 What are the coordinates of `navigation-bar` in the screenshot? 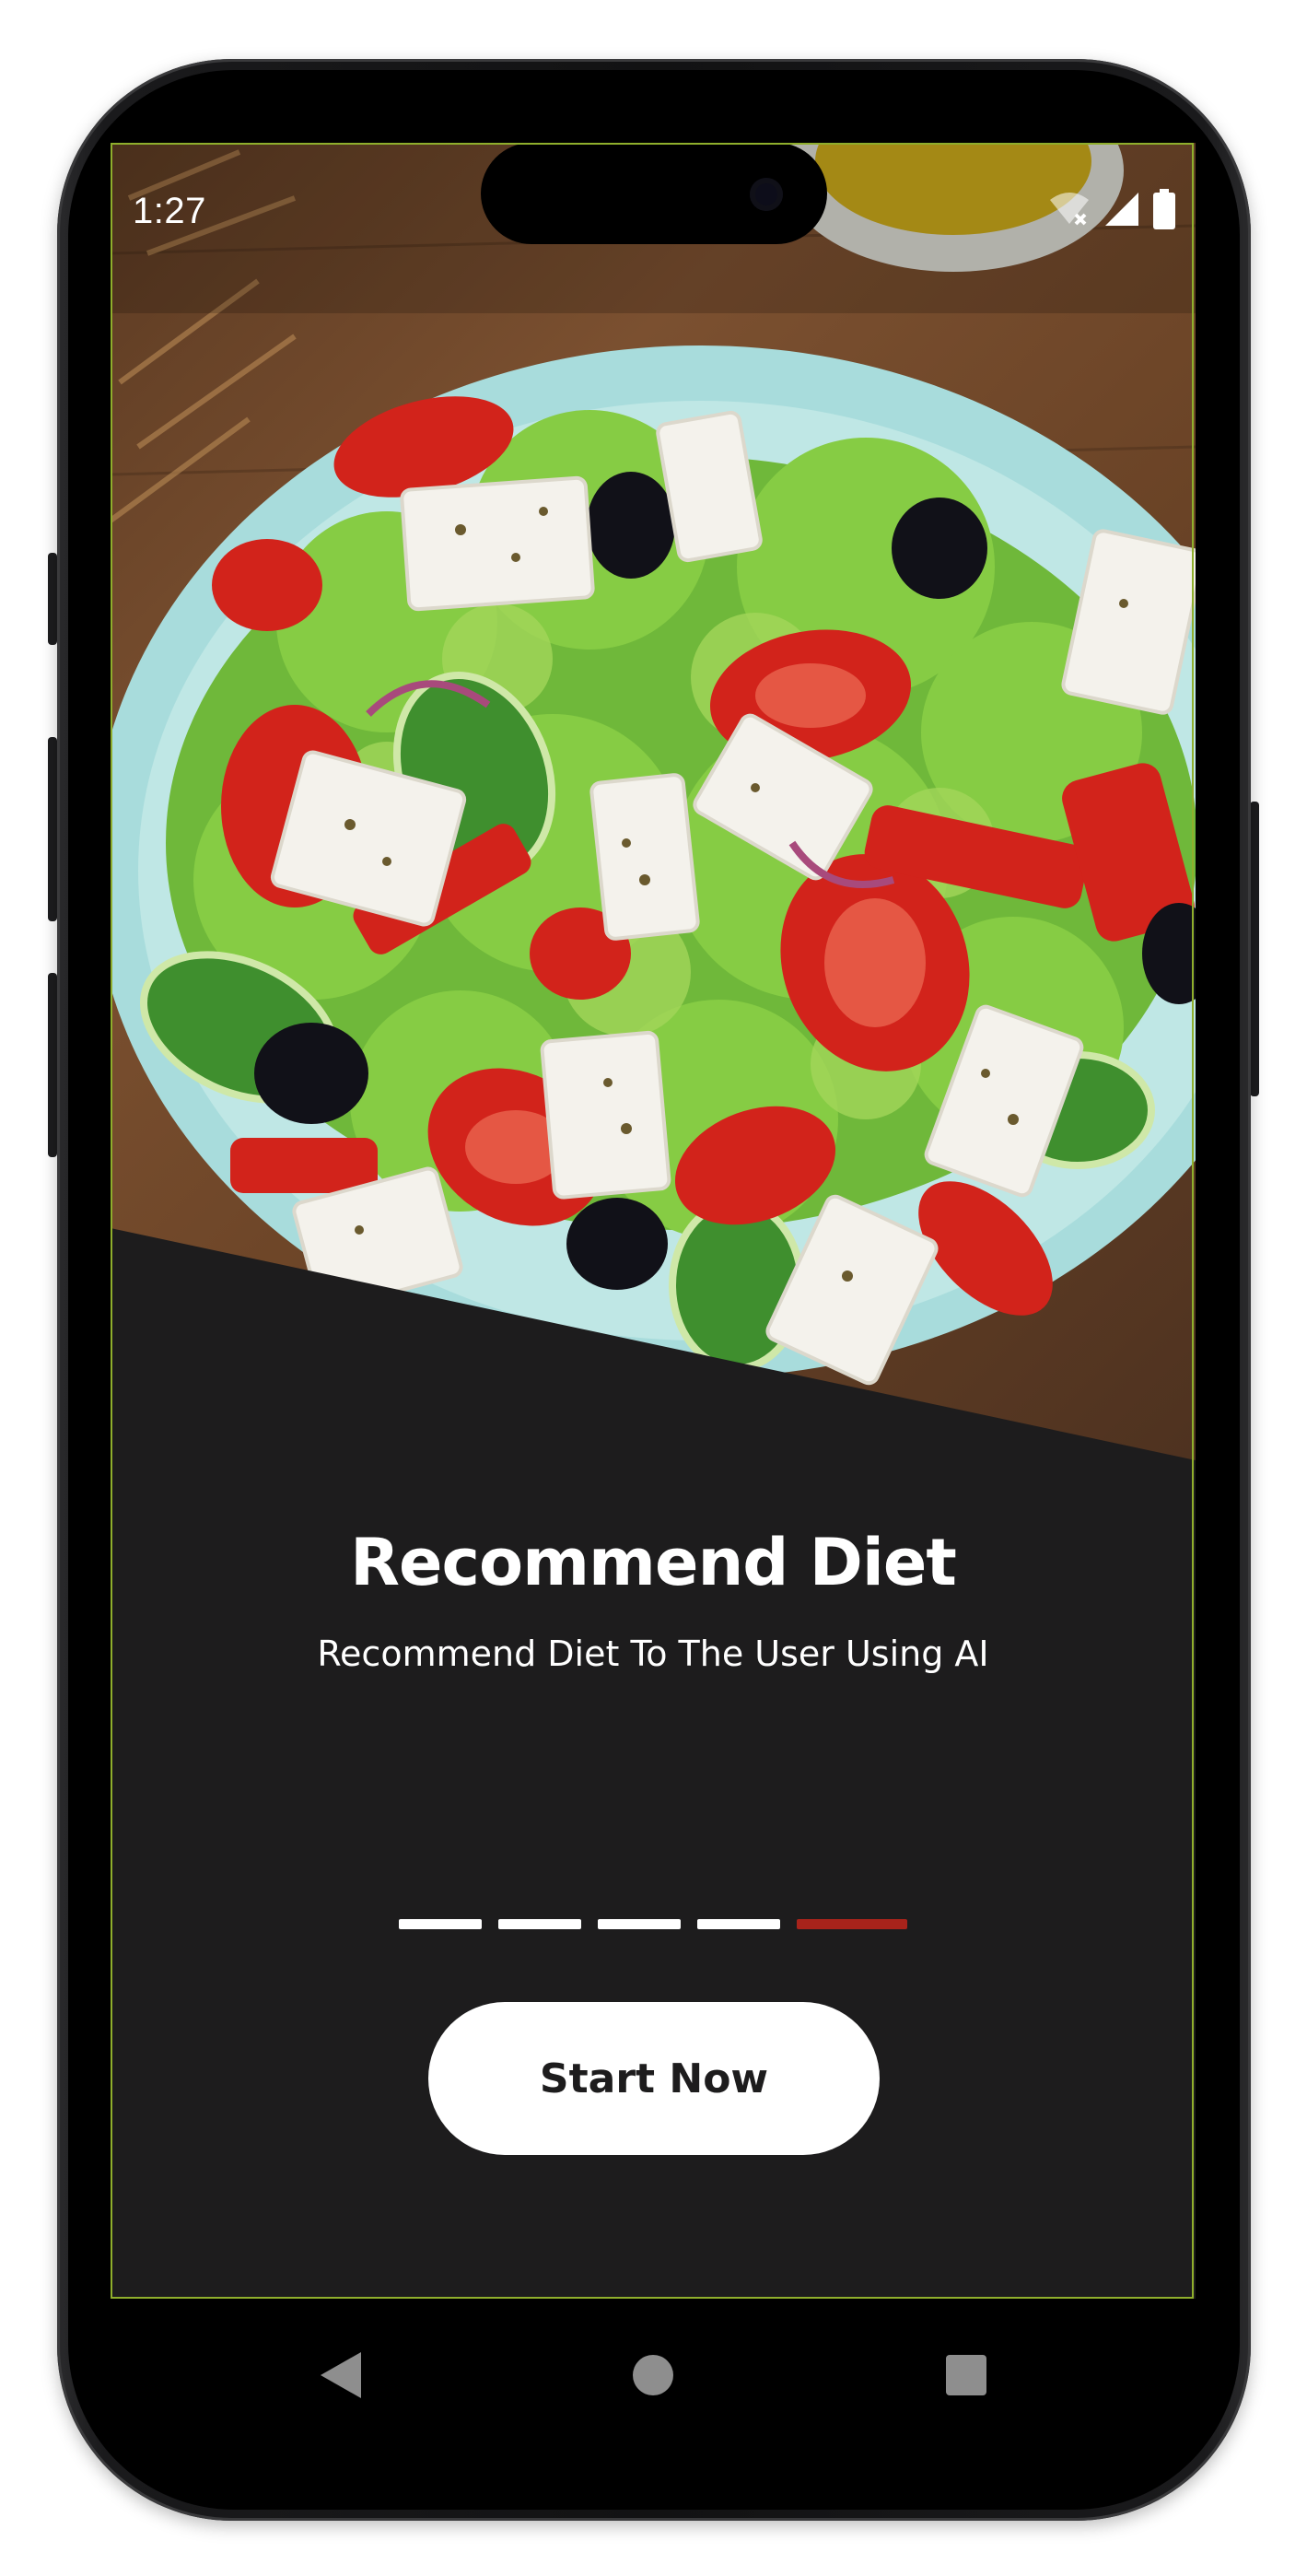 It's located at (653, 2384).